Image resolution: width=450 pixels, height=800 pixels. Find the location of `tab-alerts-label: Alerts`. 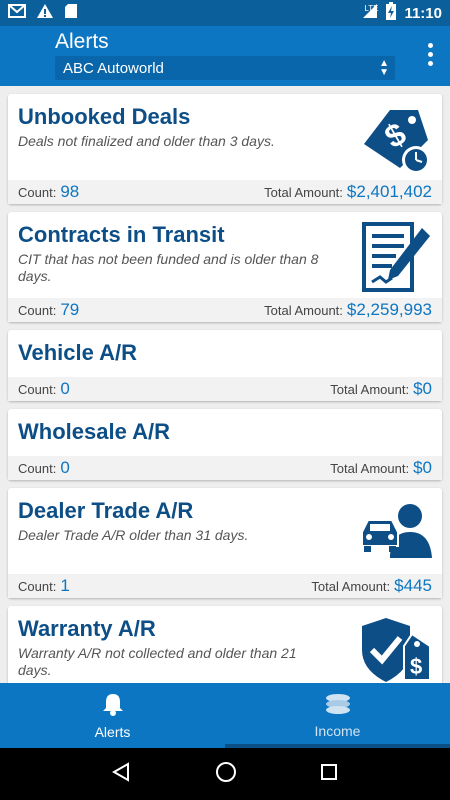

tab-alerts-label: Alerts is located at coordinates (112, 731).